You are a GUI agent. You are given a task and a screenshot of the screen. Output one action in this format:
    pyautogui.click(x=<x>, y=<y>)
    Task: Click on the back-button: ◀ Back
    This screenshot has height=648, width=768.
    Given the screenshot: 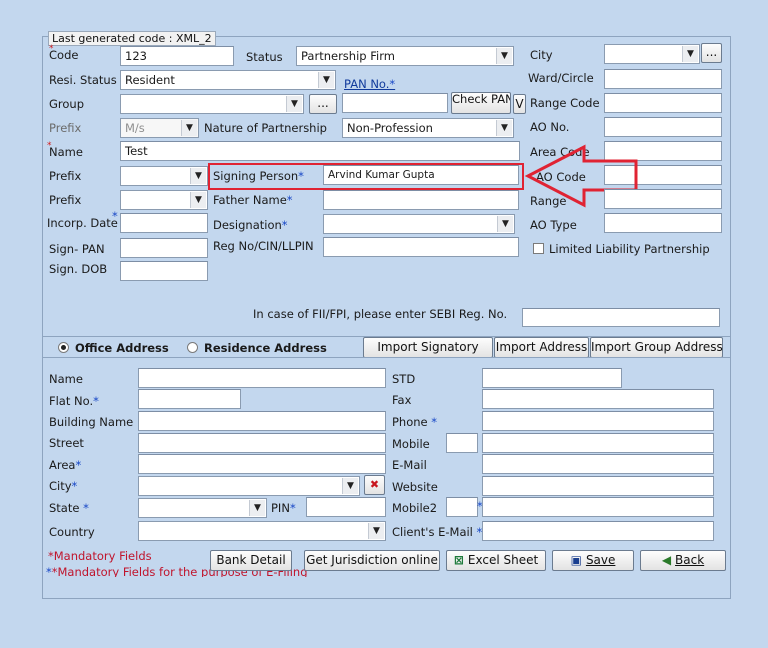 What is the action you would take?
    pyautogui.click(x=683, y=560)
    